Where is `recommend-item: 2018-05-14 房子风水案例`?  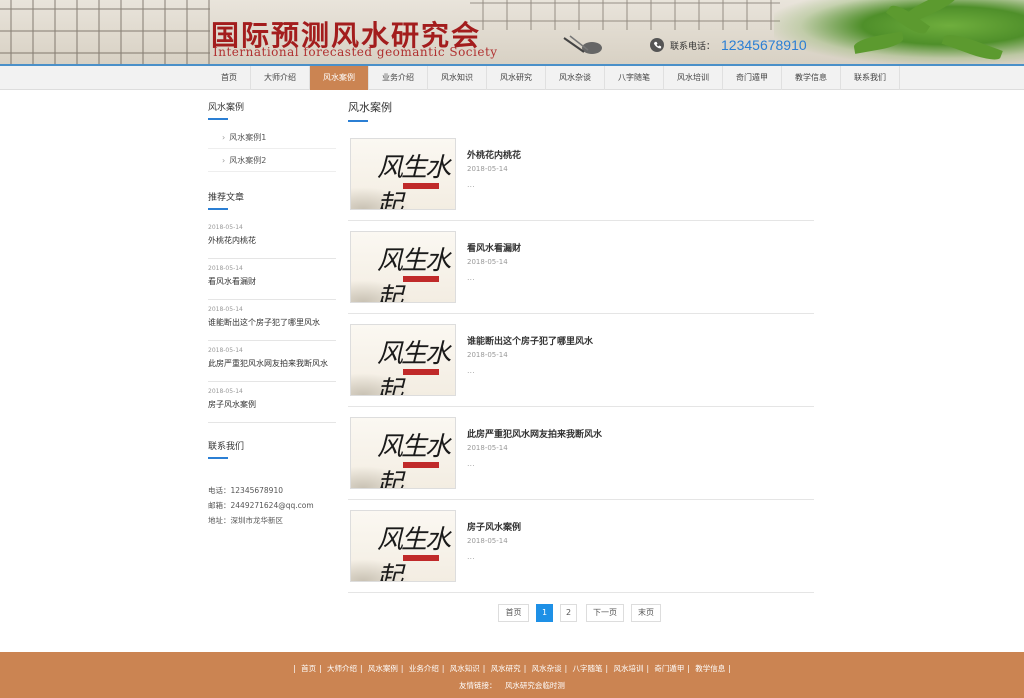
recommend-item: 2018-05-14 房子风水案例 is located at coordinates (272, 402).